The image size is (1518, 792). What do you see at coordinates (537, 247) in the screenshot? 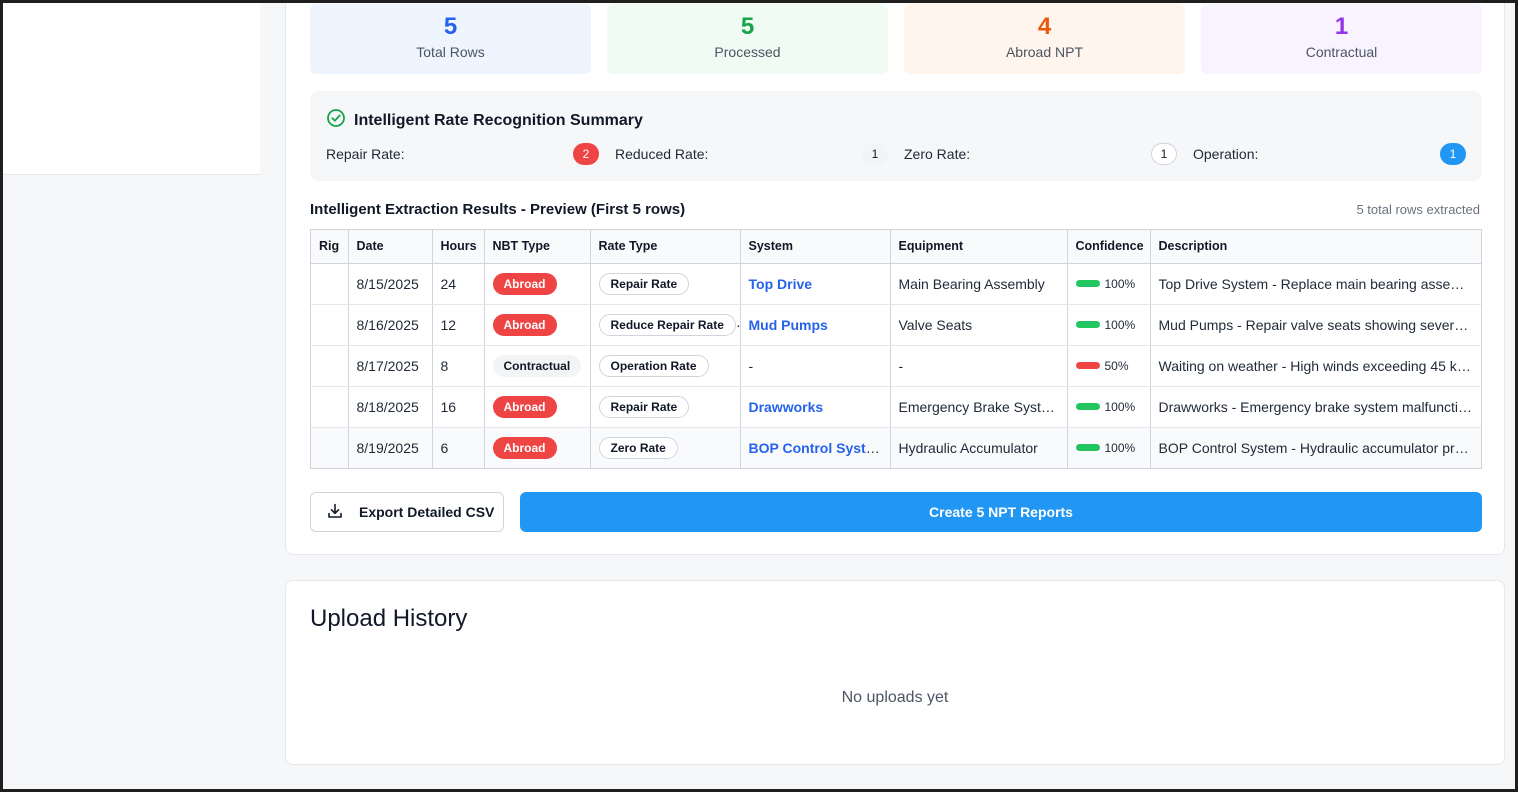
I see `column-header-nbt-type: NBT Type` at bounding box center [537, 247].